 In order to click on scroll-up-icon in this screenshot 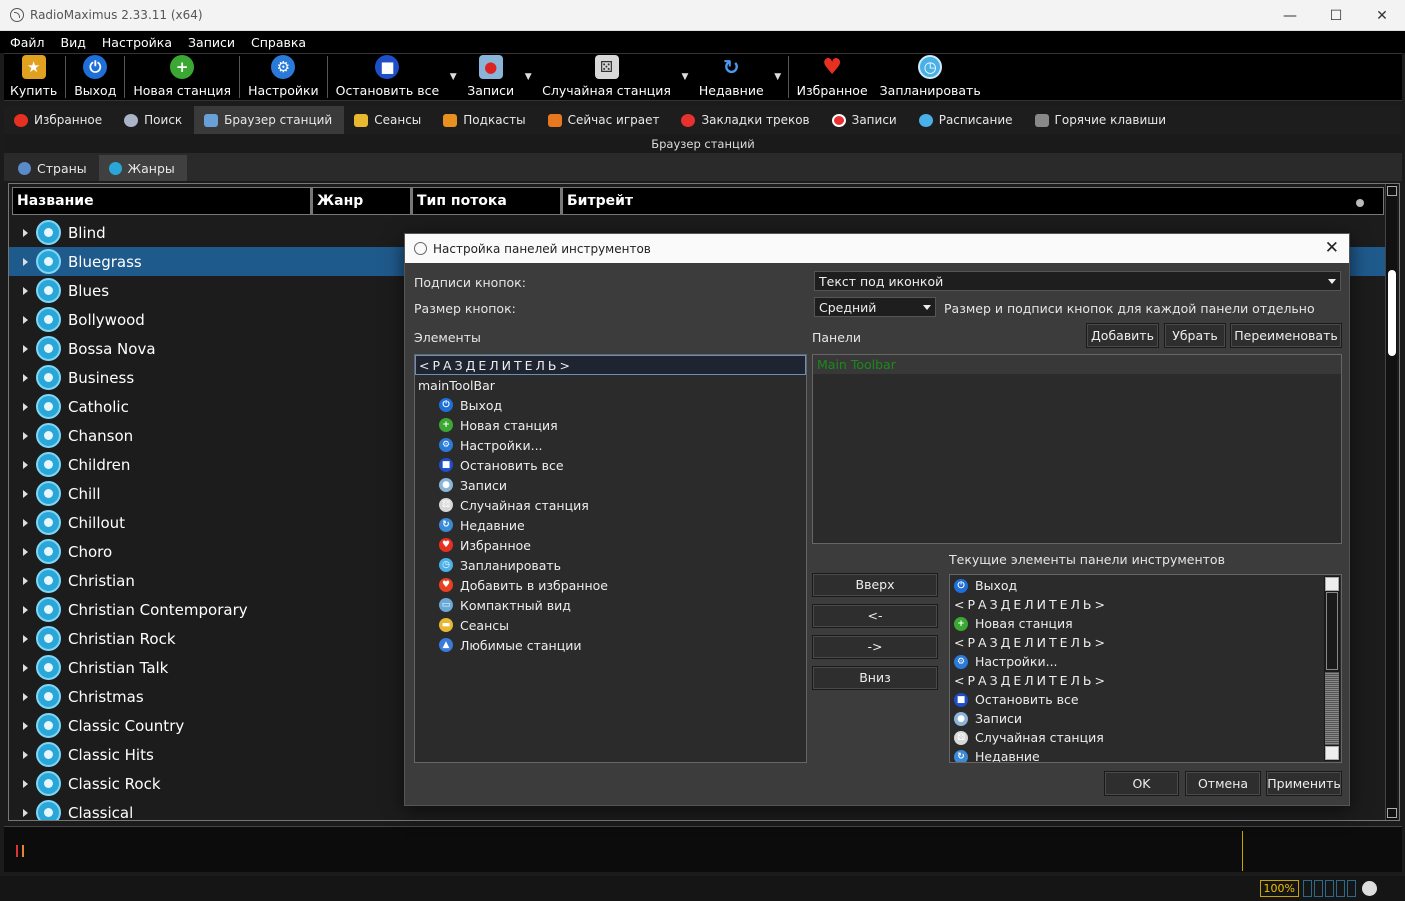, I will do `click(1332, 584)`.